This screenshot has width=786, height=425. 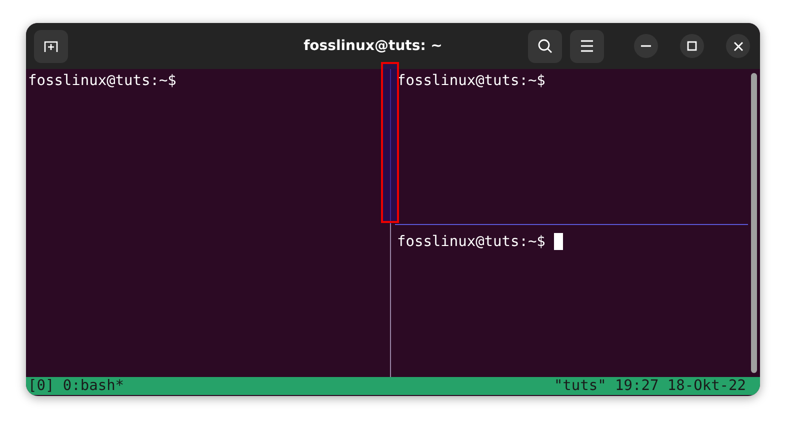 I want to click on minimize-icon, so click(x=646, y=46).